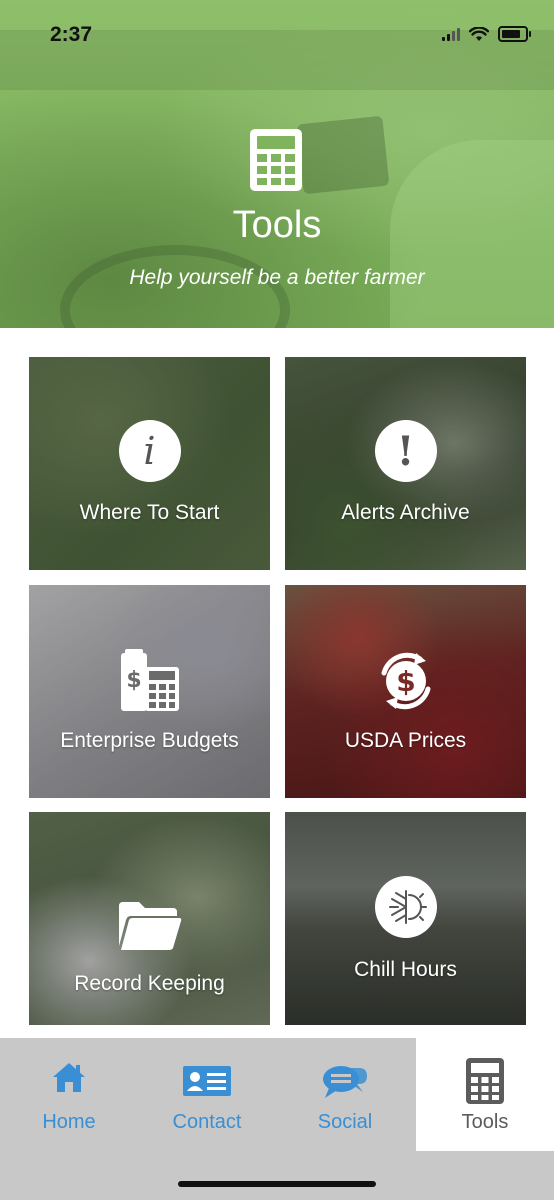 This screenshot has height=1200, width=554. I want to click on tab-label: Contact, so click(207, 1122).